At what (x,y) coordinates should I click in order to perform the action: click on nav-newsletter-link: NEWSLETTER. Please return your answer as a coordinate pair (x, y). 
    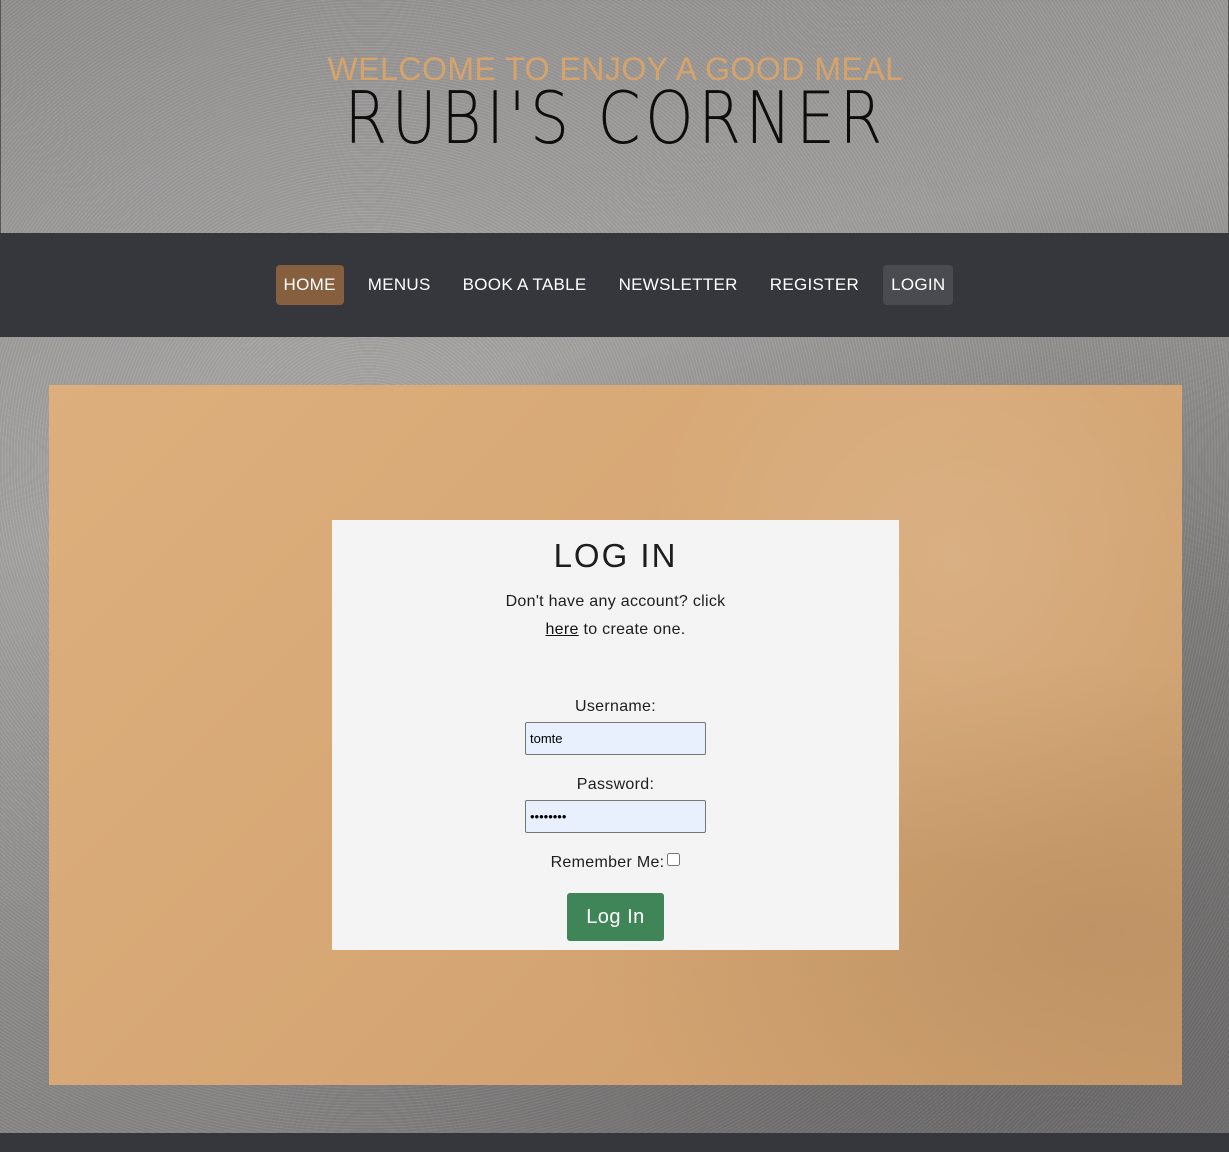
    Looking at the image, I should click on (678, 285).